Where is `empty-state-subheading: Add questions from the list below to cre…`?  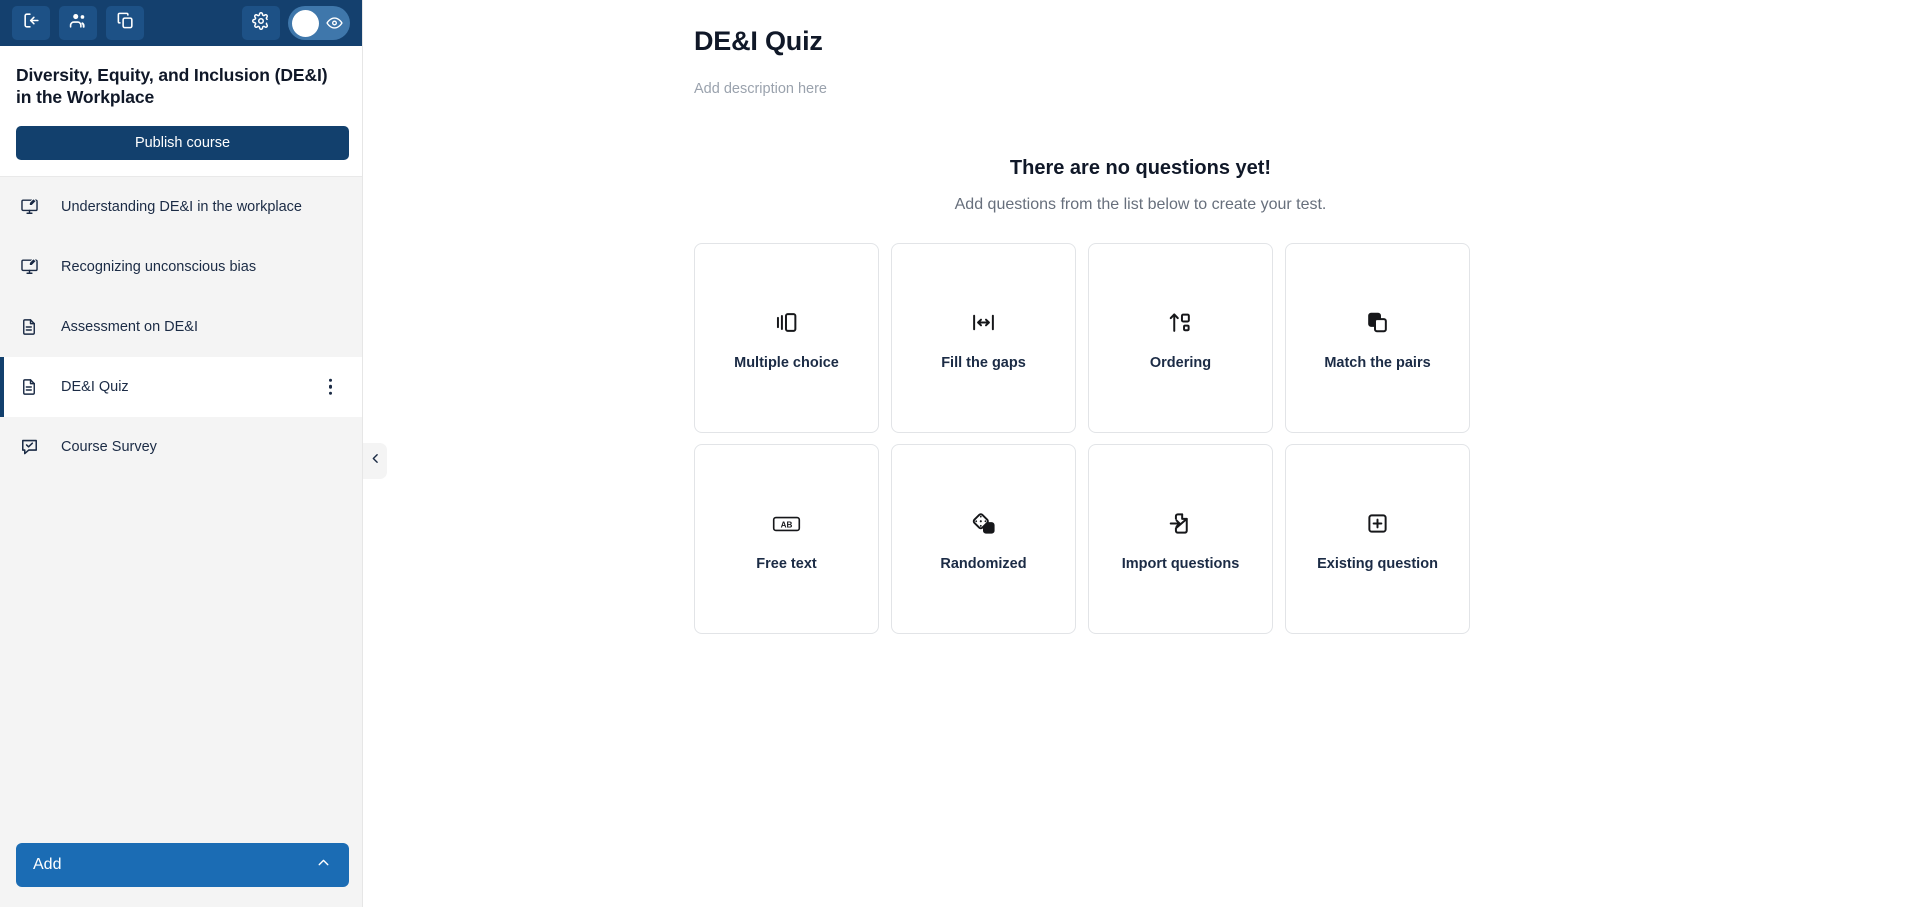 empty-state-subheading: Add questions from the list below to cre… is located at coordinates (1140, 204).